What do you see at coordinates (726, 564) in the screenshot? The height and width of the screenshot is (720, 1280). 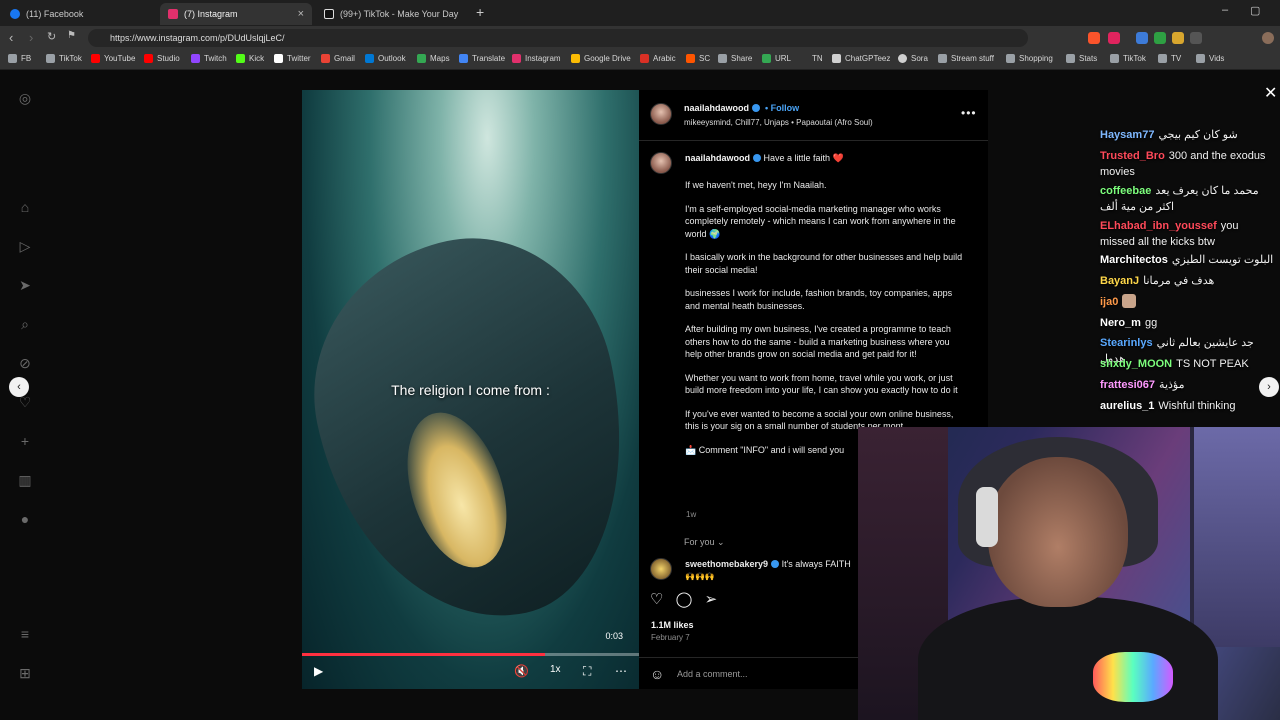 I see `commenter-username: sweethomebakery9` at bounding box center [726, 564].